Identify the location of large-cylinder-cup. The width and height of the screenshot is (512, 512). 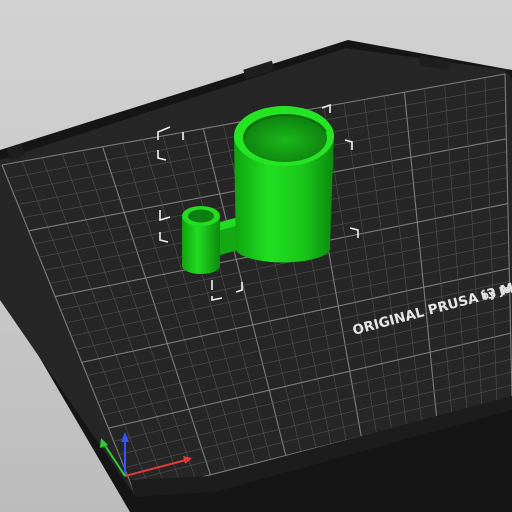
(284, 184).